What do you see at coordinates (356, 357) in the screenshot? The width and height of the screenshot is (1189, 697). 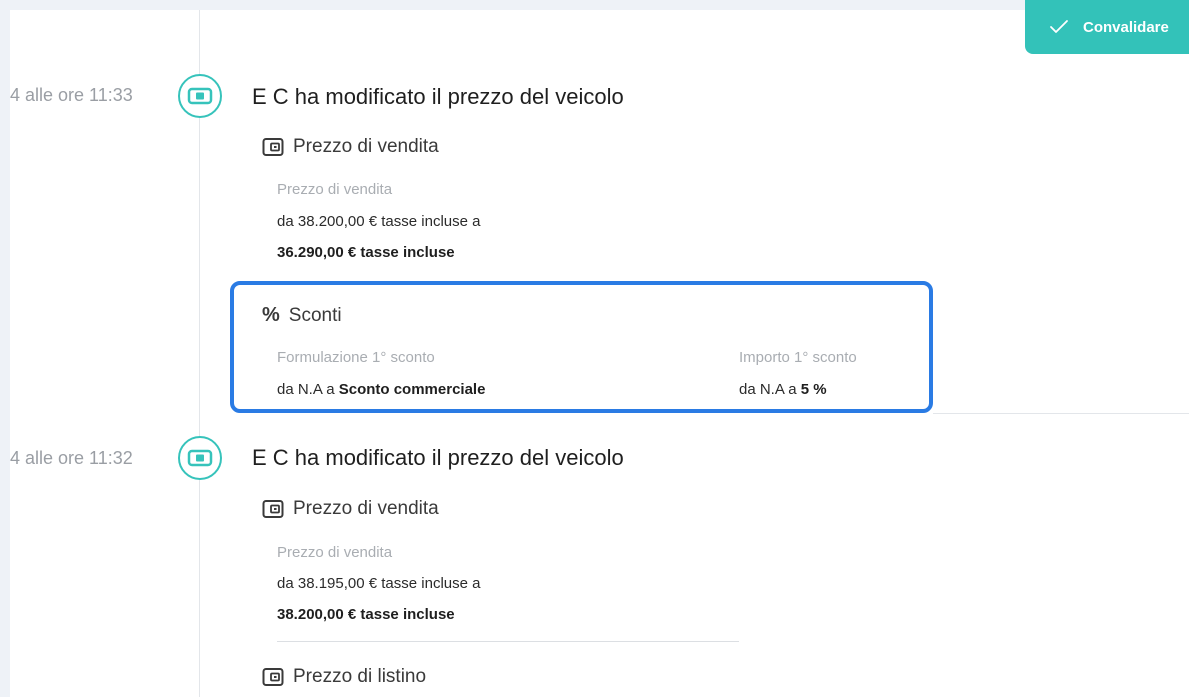 I see `discount-formulation-label: Formulazione 1° sconto` at bounding box center [356, 357].